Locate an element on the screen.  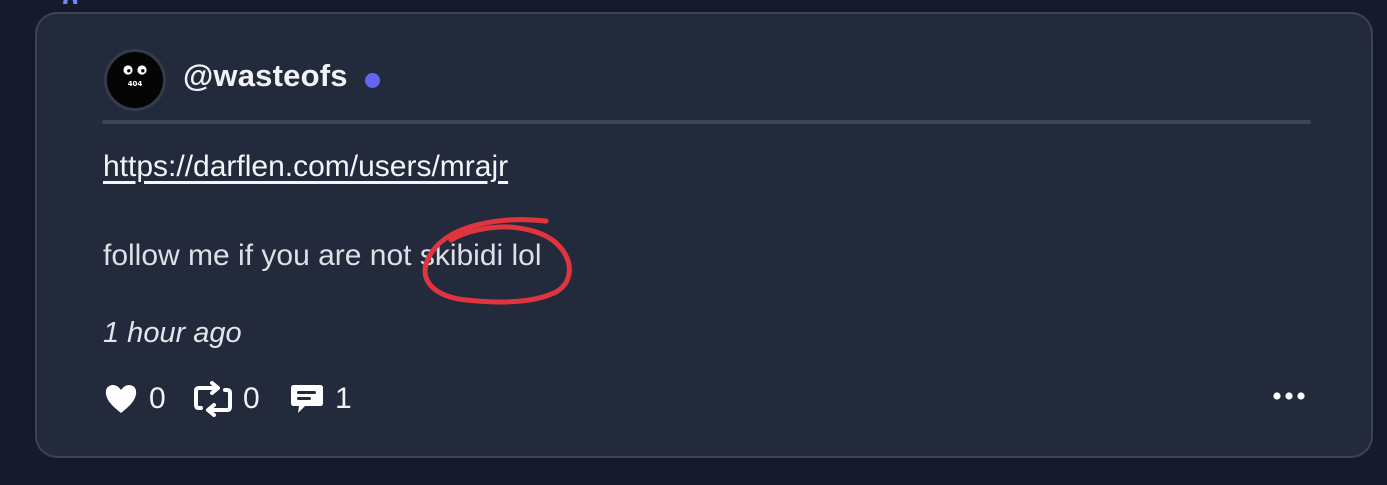
online-status-indicator is located at coordinates (372, 80).